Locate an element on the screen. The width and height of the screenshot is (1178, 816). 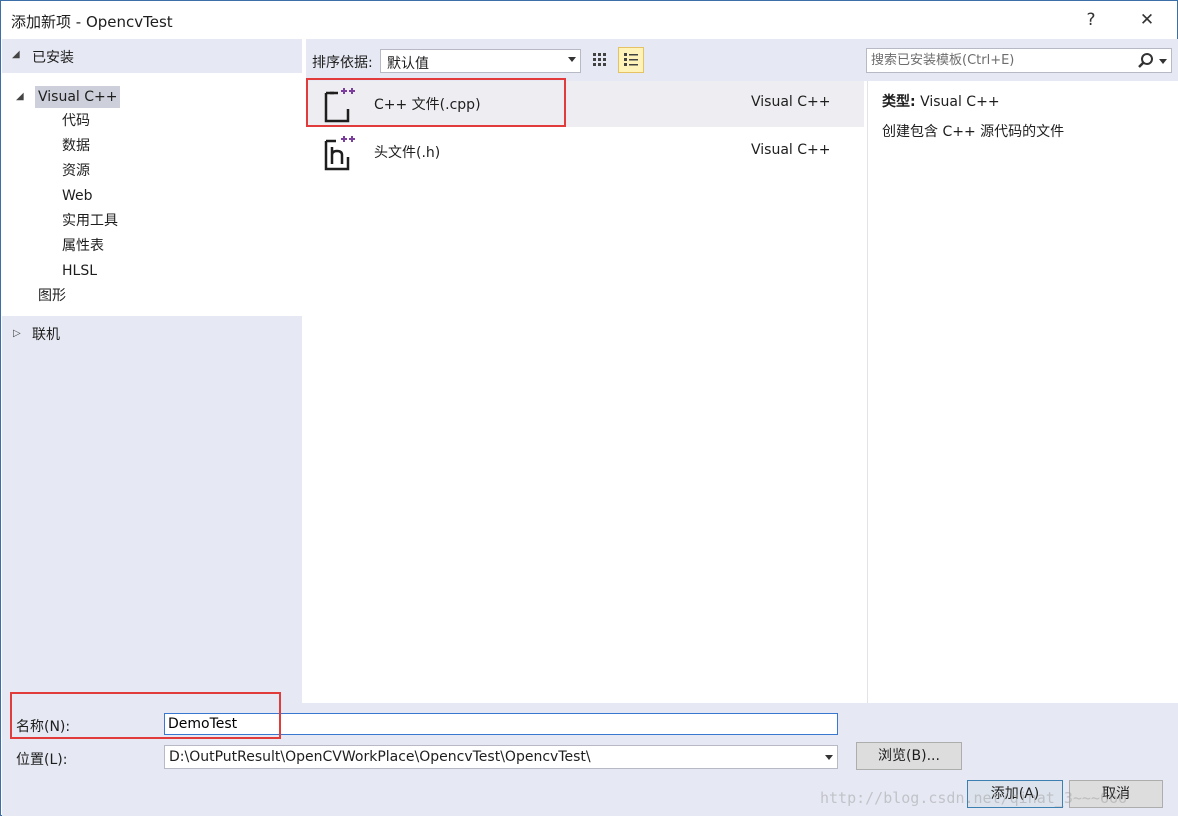
tree-item-visual-cpp: Visual C++ is located at coordinates (78, 97).